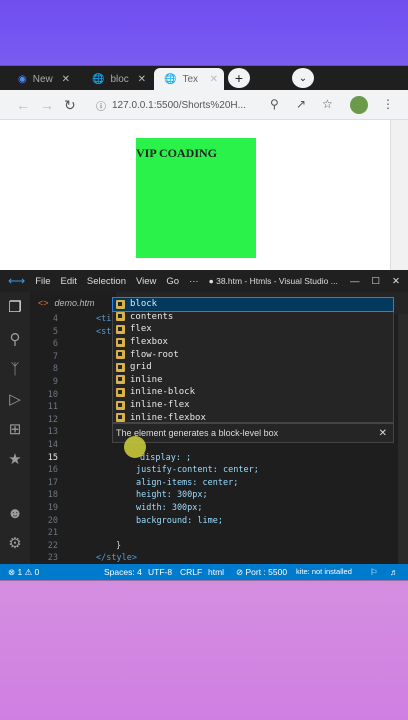  I want to click on problems-status: ⊗ 1 ⚠ 0, so click(23, 572).